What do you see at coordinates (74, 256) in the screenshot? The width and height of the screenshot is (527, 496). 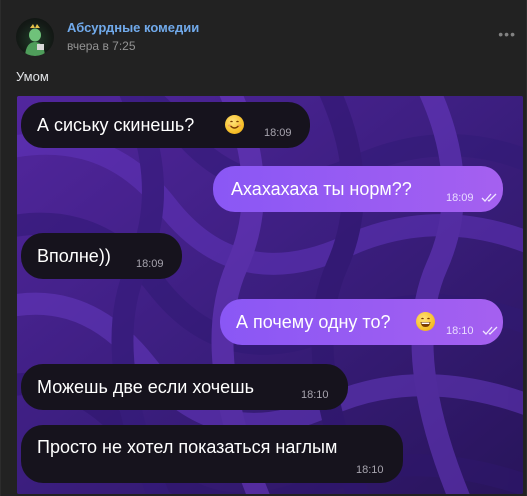 I see `message-text: Вполне))` at bounding box center [74, 256].